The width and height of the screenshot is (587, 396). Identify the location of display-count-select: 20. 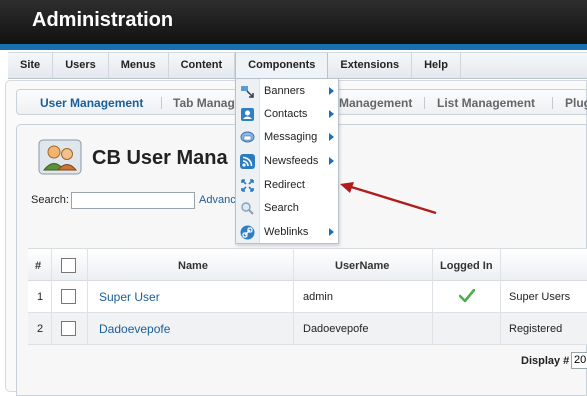
(579, 360).